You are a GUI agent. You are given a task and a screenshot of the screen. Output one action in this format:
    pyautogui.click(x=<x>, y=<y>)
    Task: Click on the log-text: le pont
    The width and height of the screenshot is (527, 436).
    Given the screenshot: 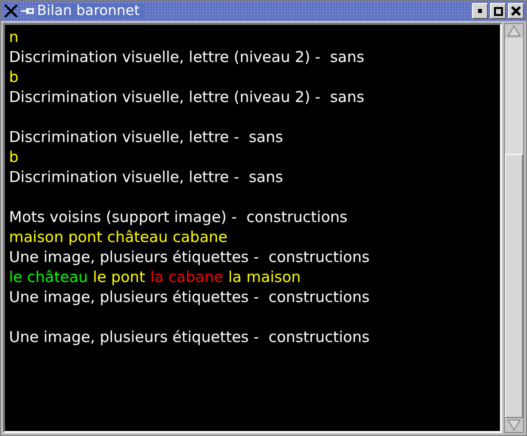 What is the action you would take?
    pyautogui.click(x=119, y=277)
    